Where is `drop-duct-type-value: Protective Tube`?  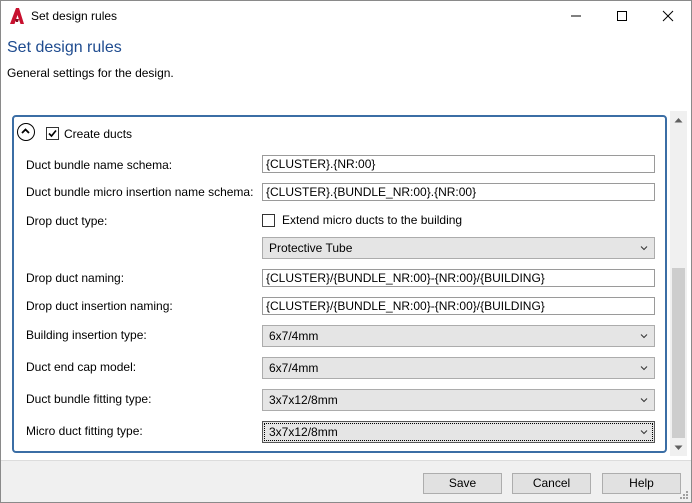 drop-duct-type-value: Protective Tube is located at coordinates (311, 248).